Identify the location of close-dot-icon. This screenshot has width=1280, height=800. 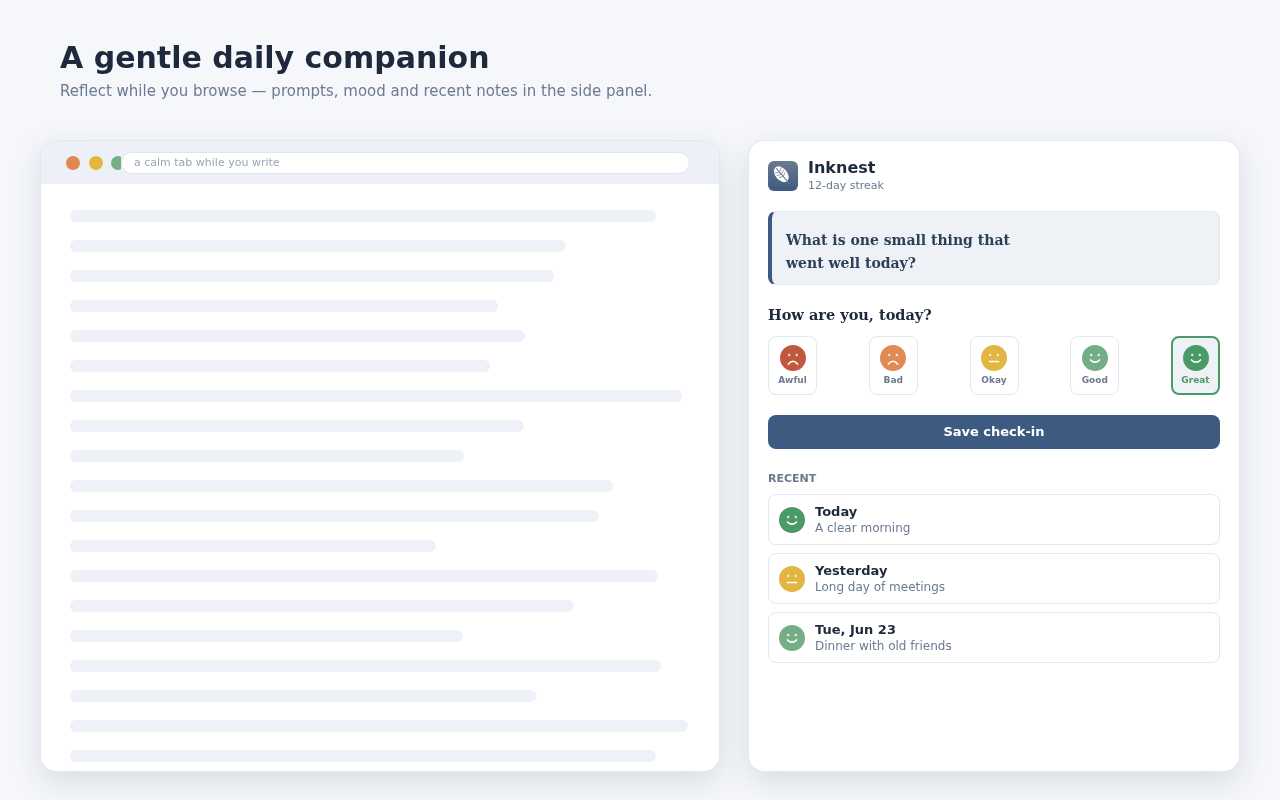
(73, 162).